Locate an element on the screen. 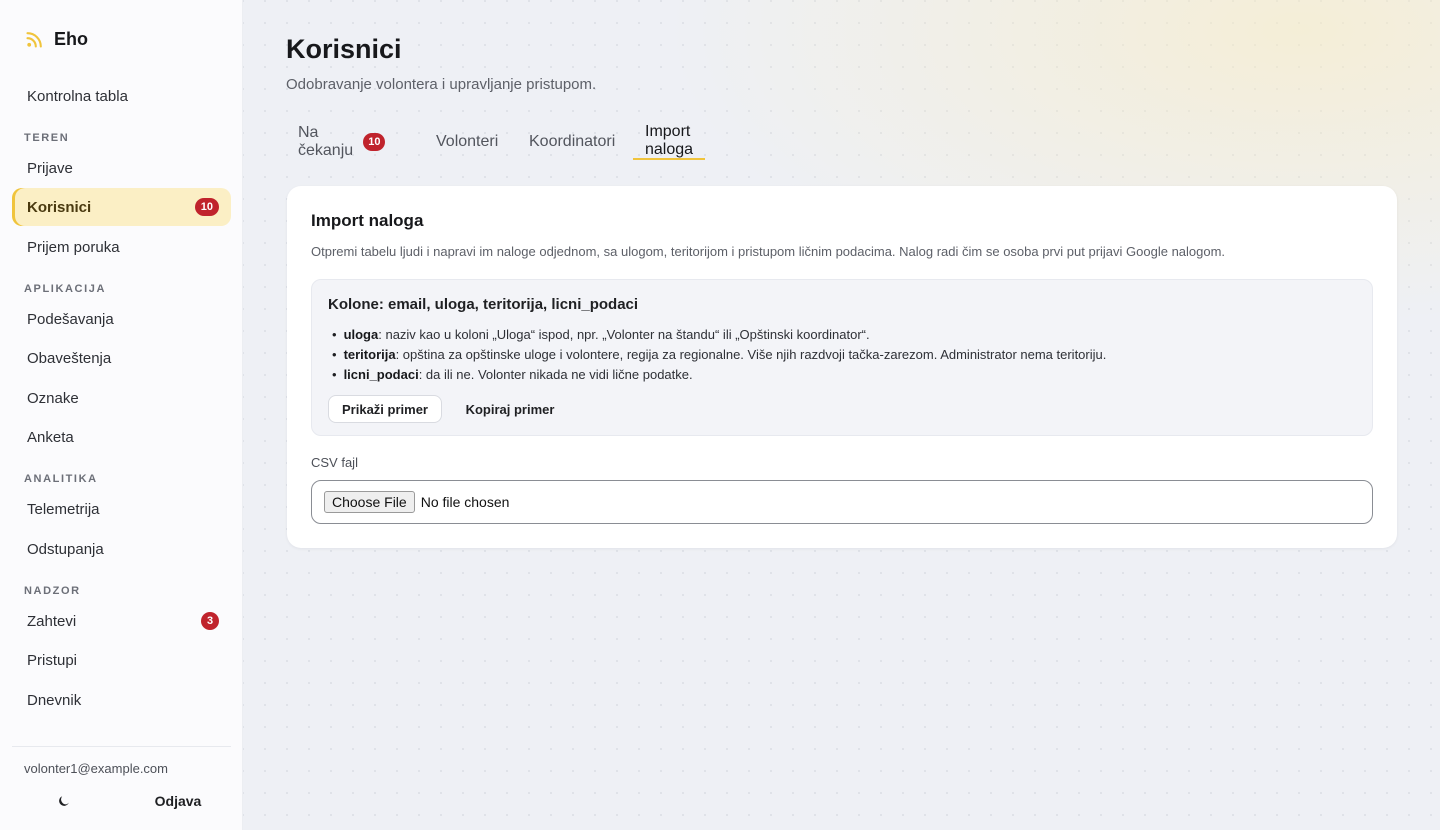 The width and height of the screenshot is (1440, 830). sidebar-item-label: Zahtevi is located at coordinates (52, 621).